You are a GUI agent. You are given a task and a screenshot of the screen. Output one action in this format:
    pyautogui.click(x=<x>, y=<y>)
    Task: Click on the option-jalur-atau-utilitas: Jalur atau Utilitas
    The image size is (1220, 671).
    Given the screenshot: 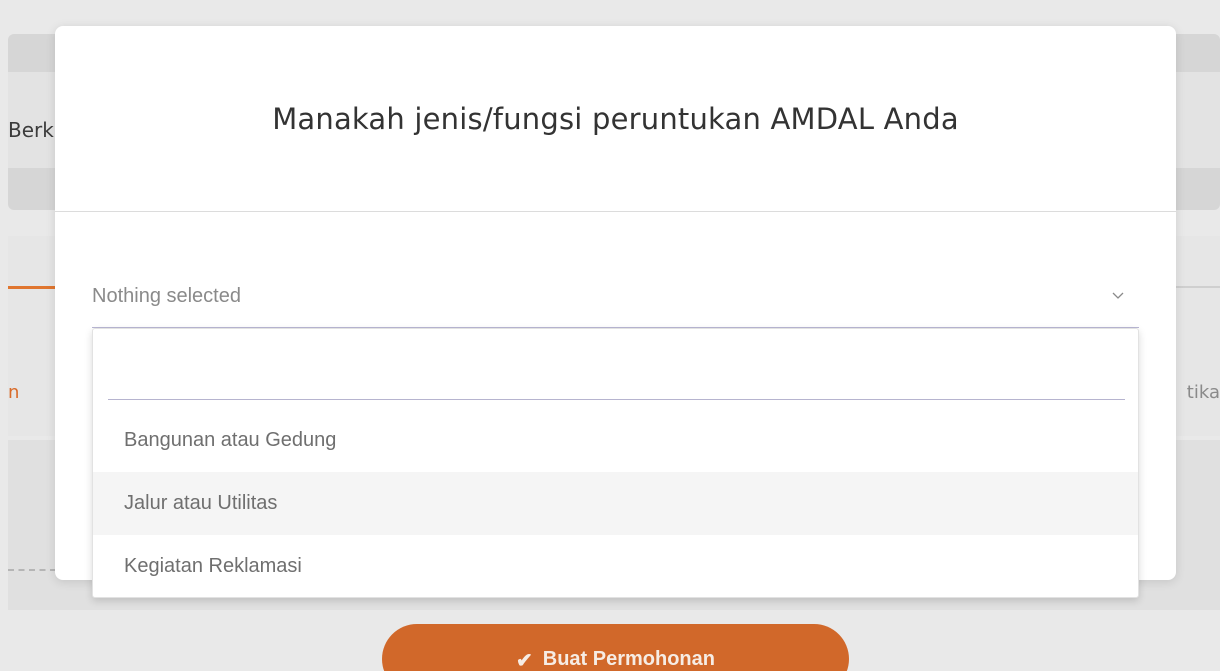 What is the action you would take?
    pyautogui.click(x=615, y=503)
    